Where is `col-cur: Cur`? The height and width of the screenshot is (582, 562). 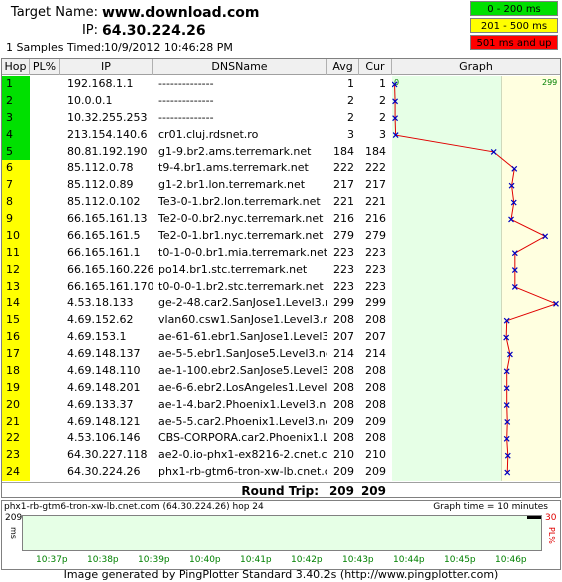 col-cur: Cur is located at coordinates (375, 67).